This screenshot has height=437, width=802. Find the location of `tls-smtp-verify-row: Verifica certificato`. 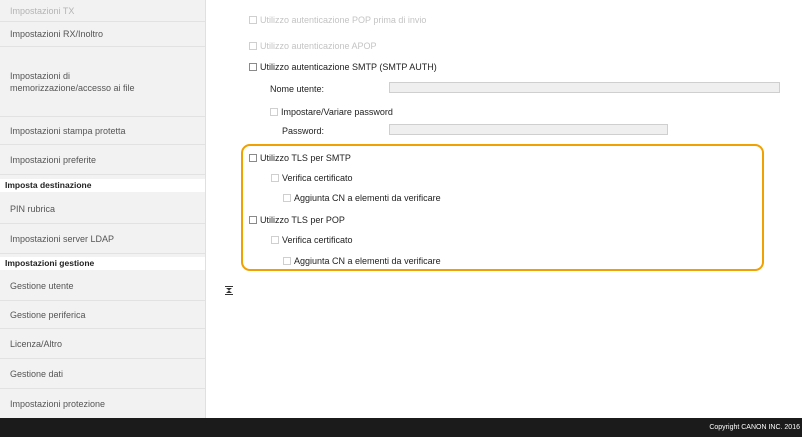

tls-smtp-verify-row: Verifica certificato is located at coordinates (312, 178).